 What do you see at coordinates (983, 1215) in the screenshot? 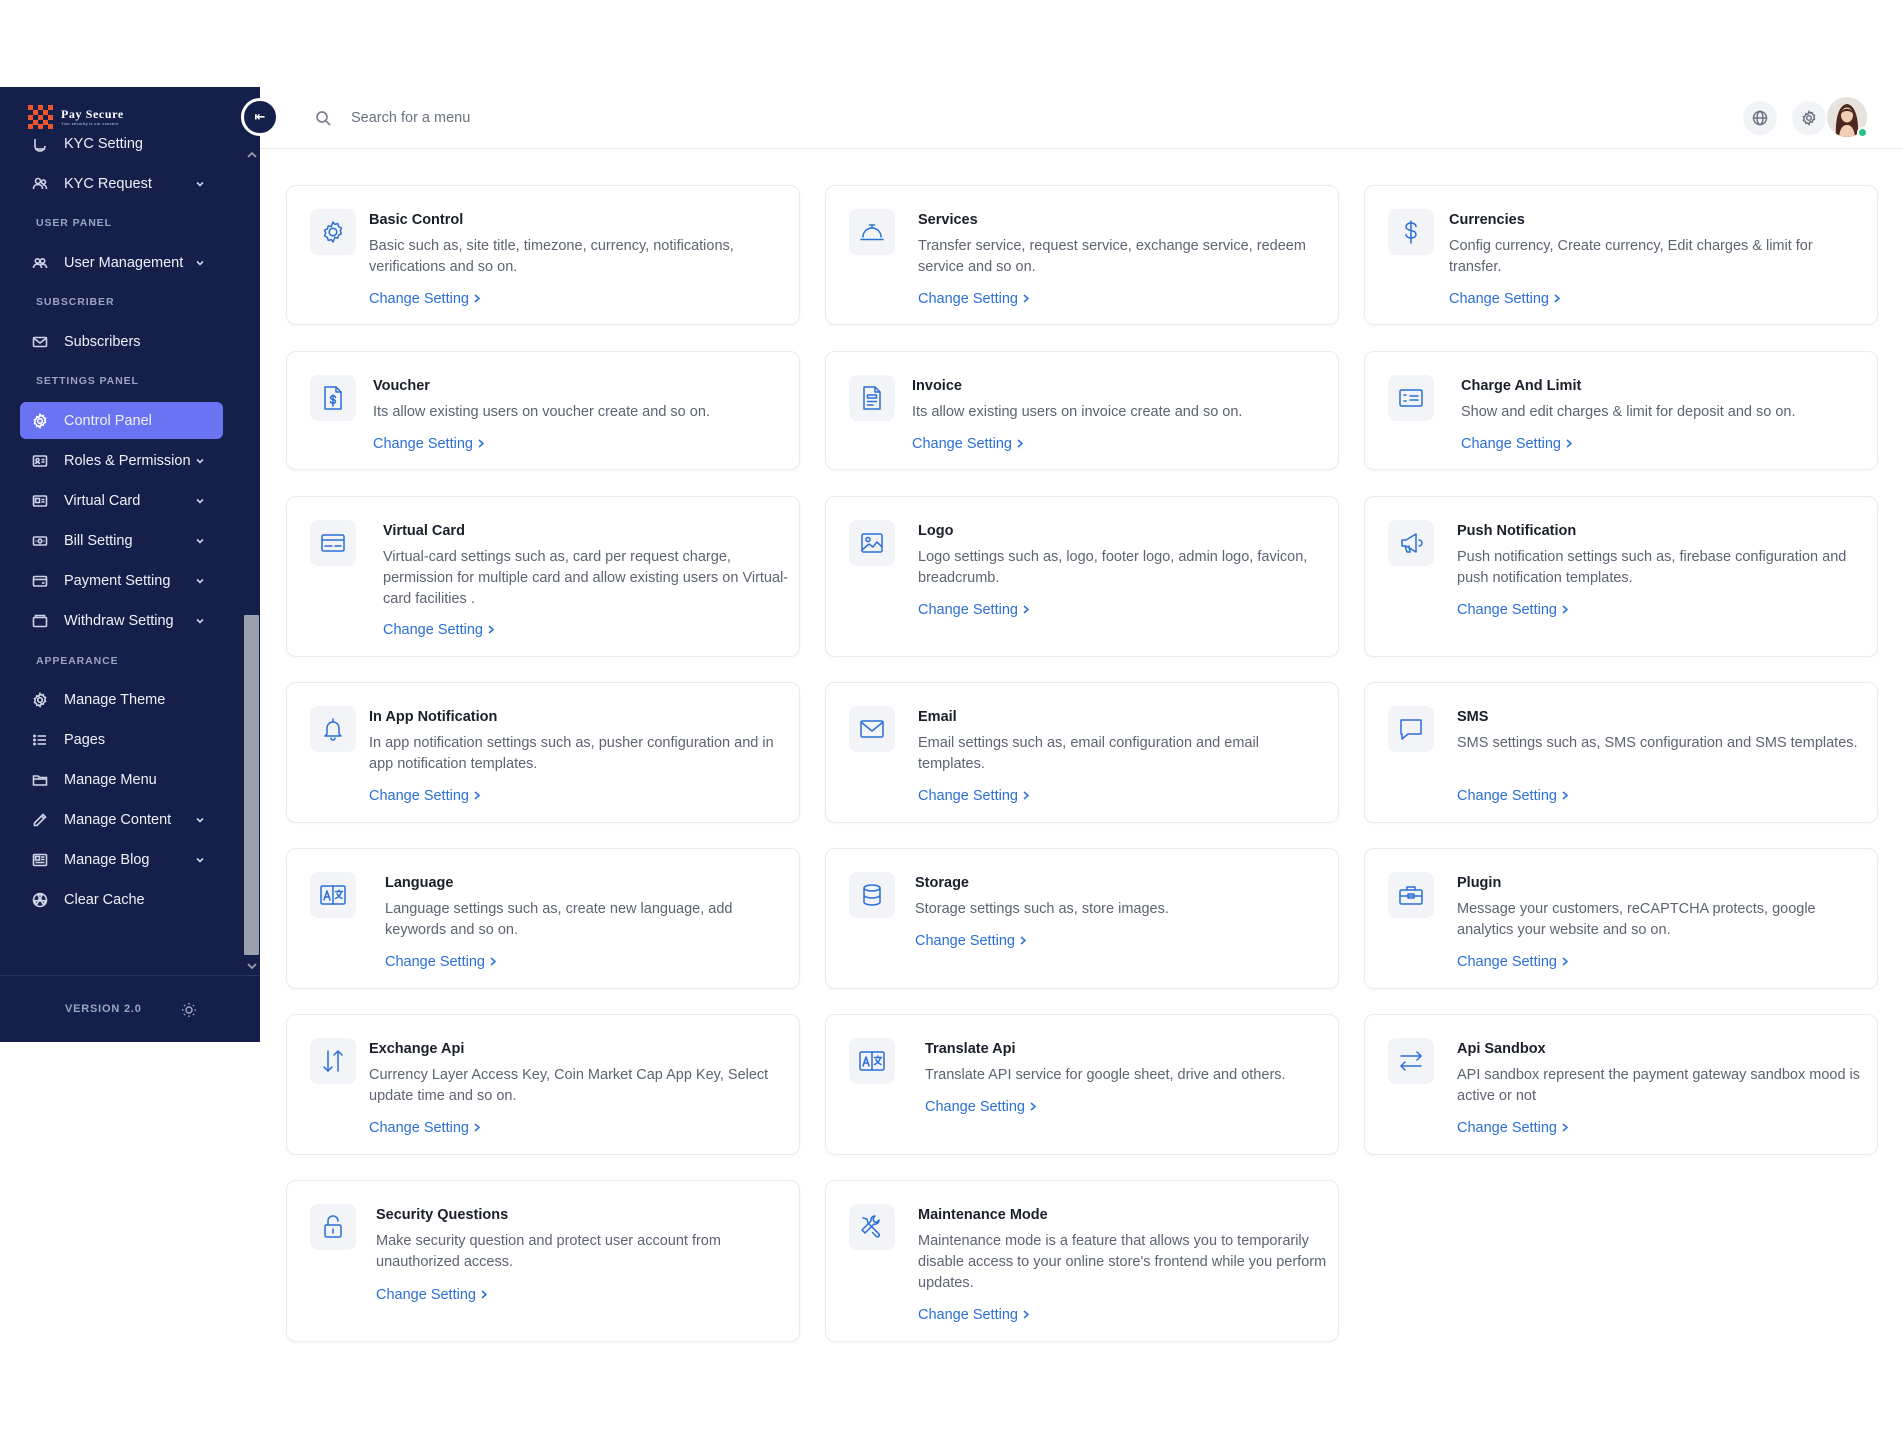
I see `card-title: Maintenance Mode` at bounding box center [983, 1215].